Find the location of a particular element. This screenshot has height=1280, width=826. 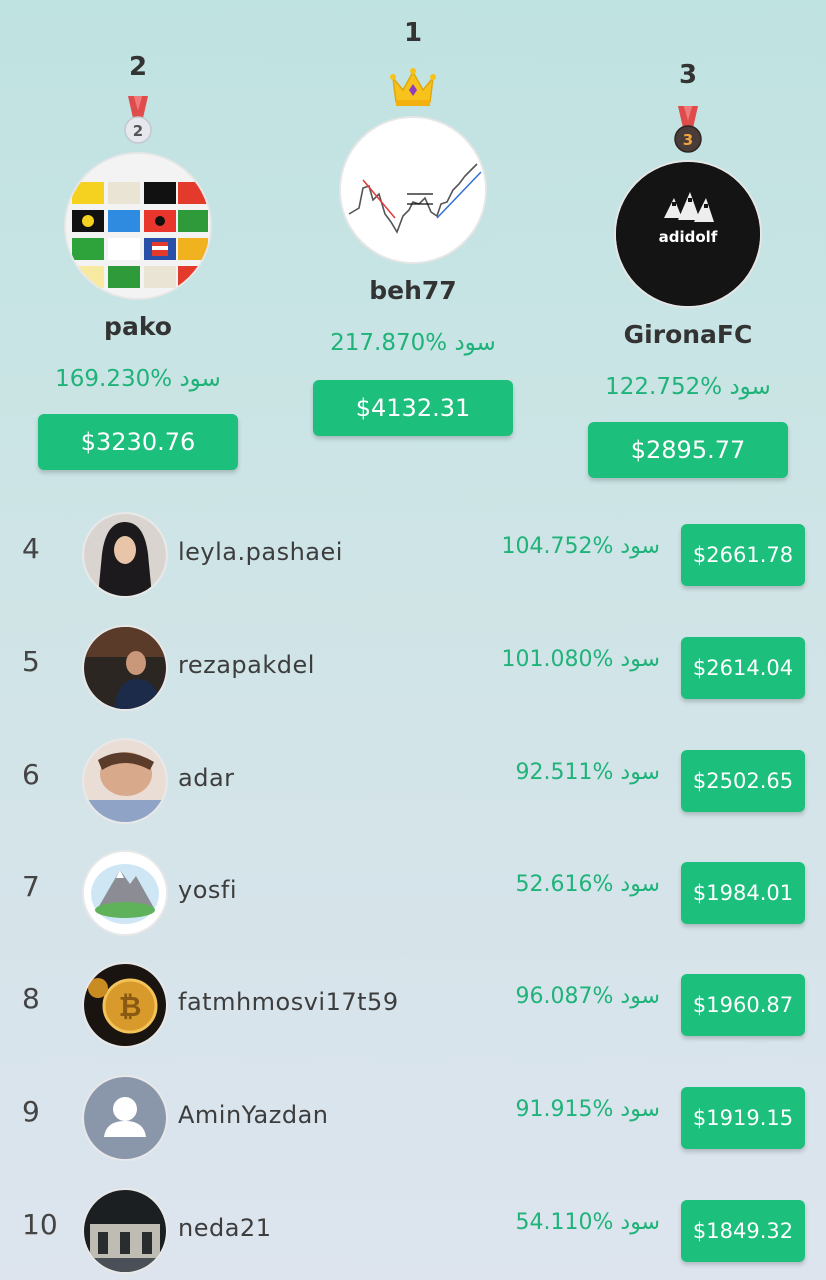

balance-button: $1849.32 is located at coordinates (743, 1231).